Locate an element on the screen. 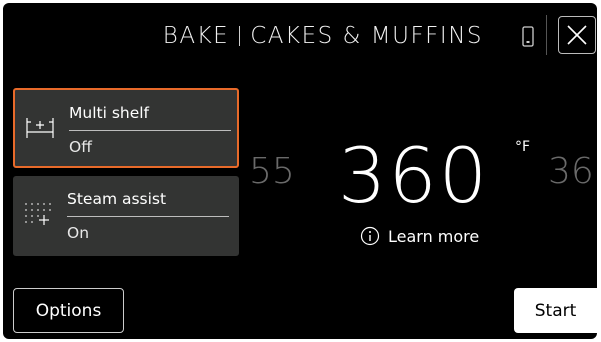 The width and height of the screenshot is (601, 342). card-title: Steam assist is located at coordinates (117, 199).